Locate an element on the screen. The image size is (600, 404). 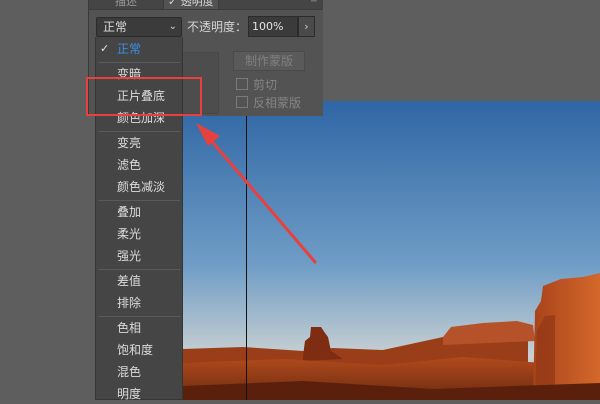
blend-mode-option: 明度 is located at coordinates (139, 394).